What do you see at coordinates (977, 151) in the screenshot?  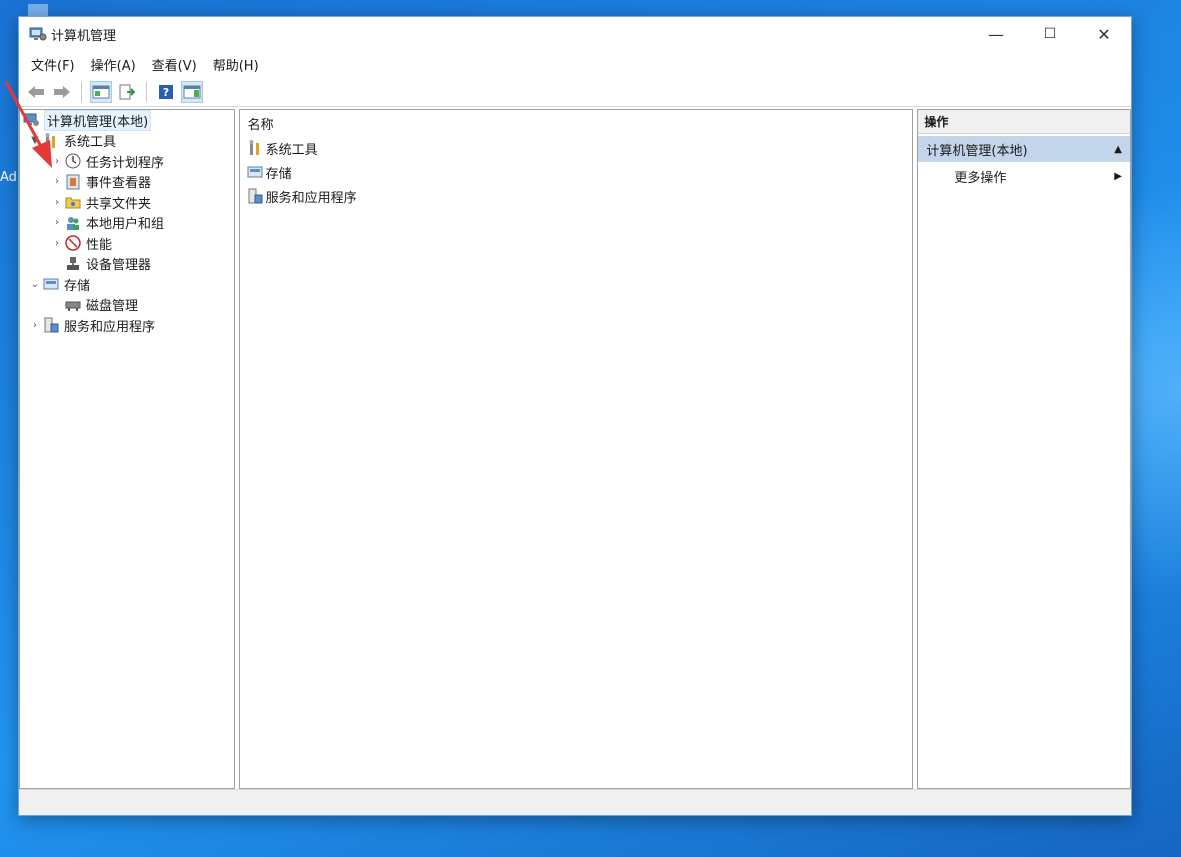 I see `actions-group-label: 计算机管理(本地)` at bounding box center [977, 151].